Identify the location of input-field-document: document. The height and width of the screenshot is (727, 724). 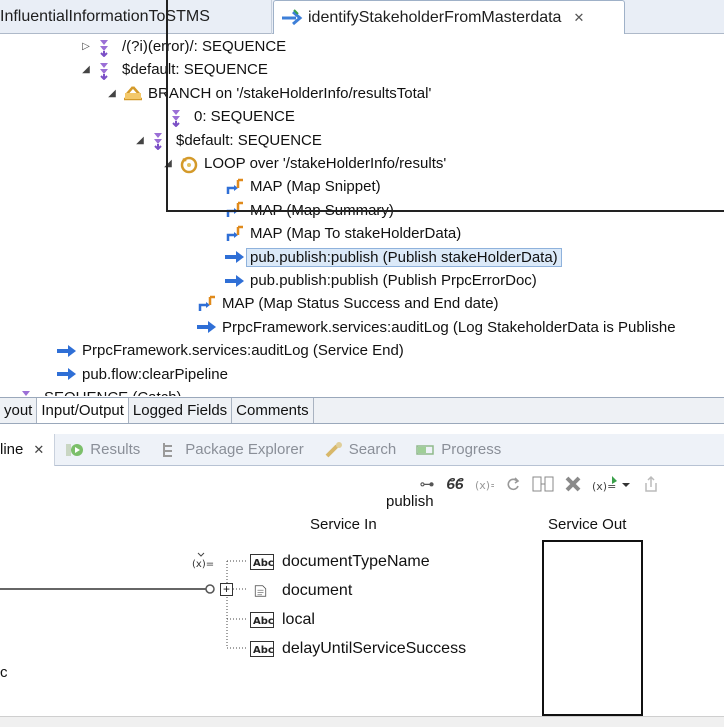
(301, 591).